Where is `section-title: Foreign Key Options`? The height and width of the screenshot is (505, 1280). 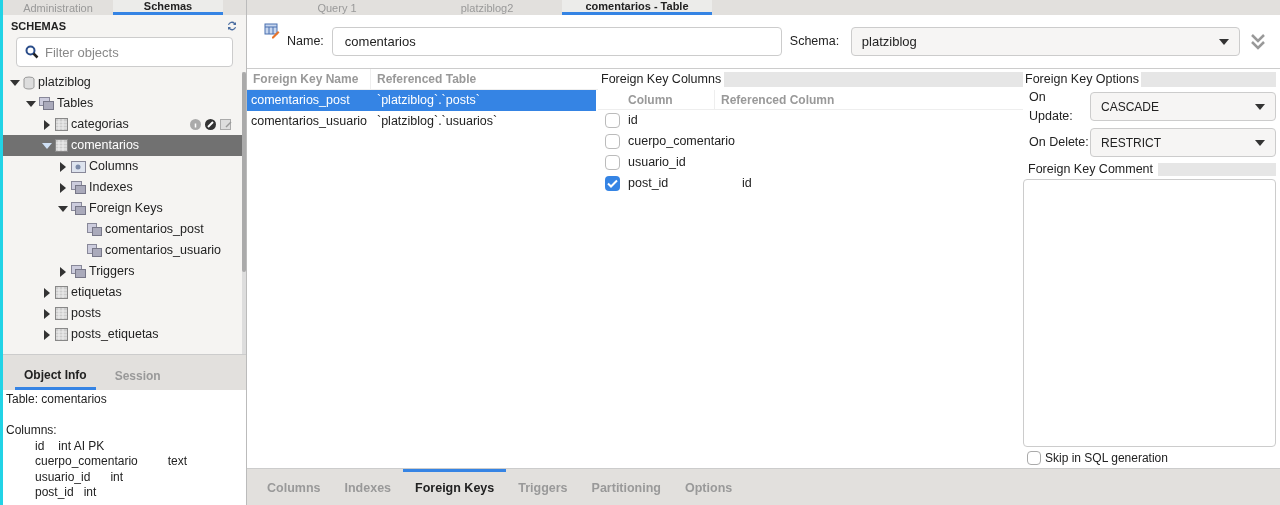 section-title: Foreign Key Options is located at coordinates (1082, 80).